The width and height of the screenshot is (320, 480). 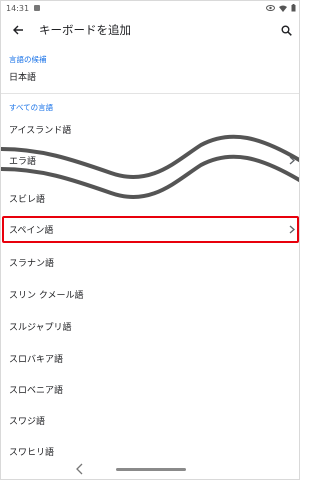 What do you see at coordinates (37, 8) in the screenshot?
I see `notification-icon` at bounding box center [37, 8].